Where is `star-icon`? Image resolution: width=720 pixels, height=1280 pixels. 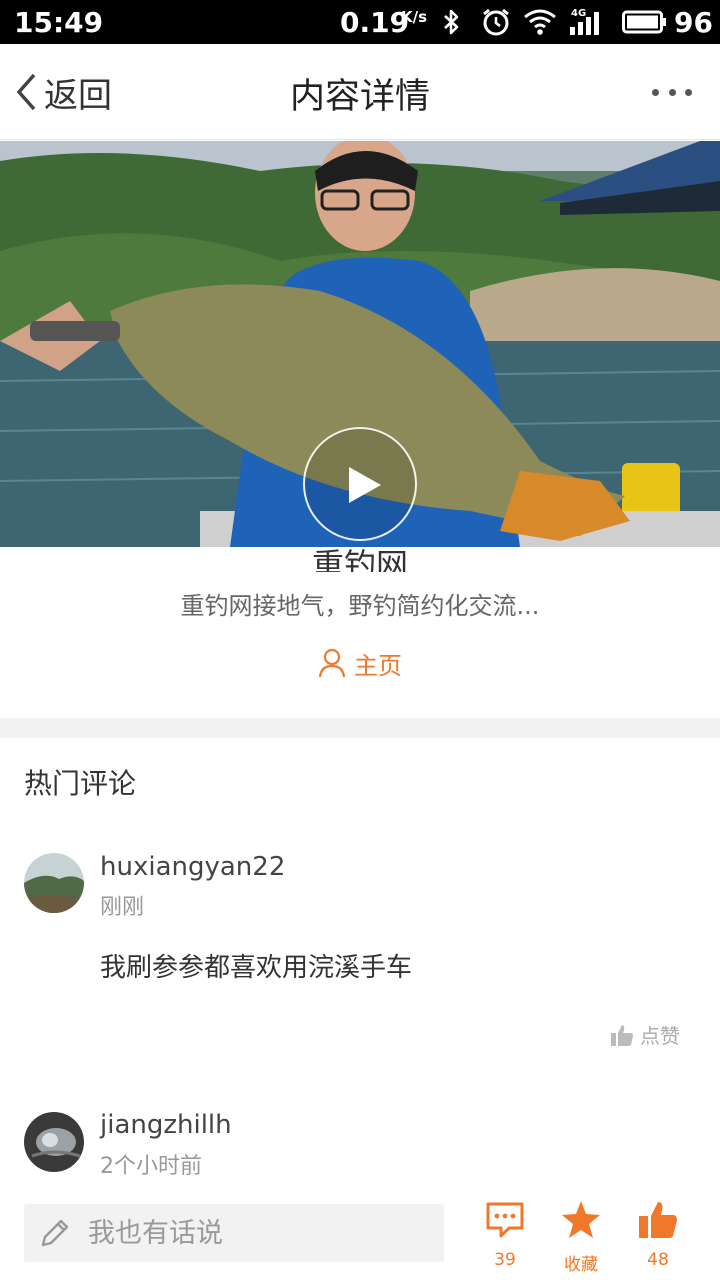 star-icon is located at coordinates (581, 1219).